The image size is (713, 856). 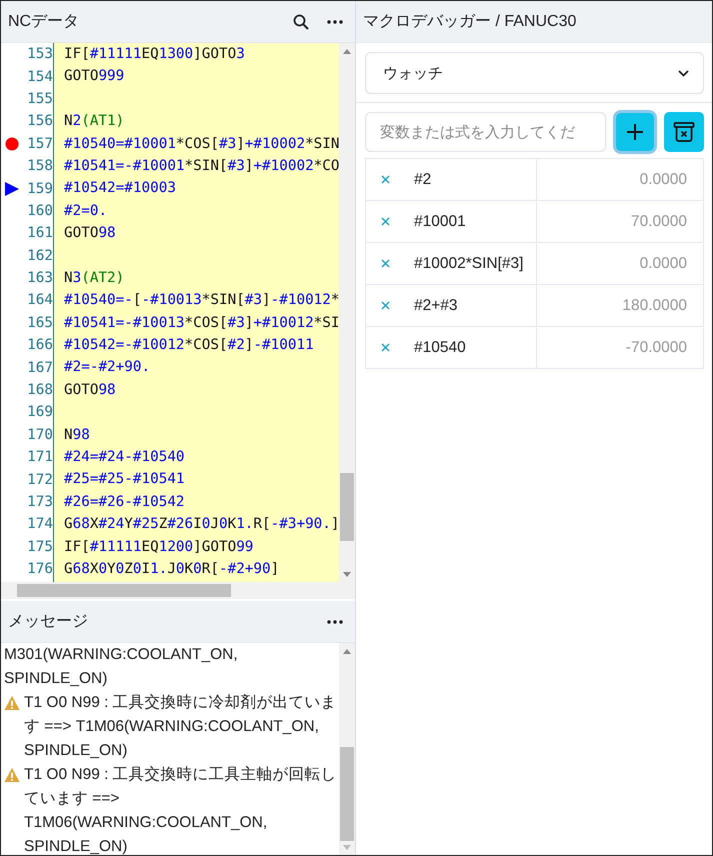 What do you see at coordinates (534, 73) in the screenshot?
I see `view-dropdown: ウォッチ` at bounding box center [534, 73].